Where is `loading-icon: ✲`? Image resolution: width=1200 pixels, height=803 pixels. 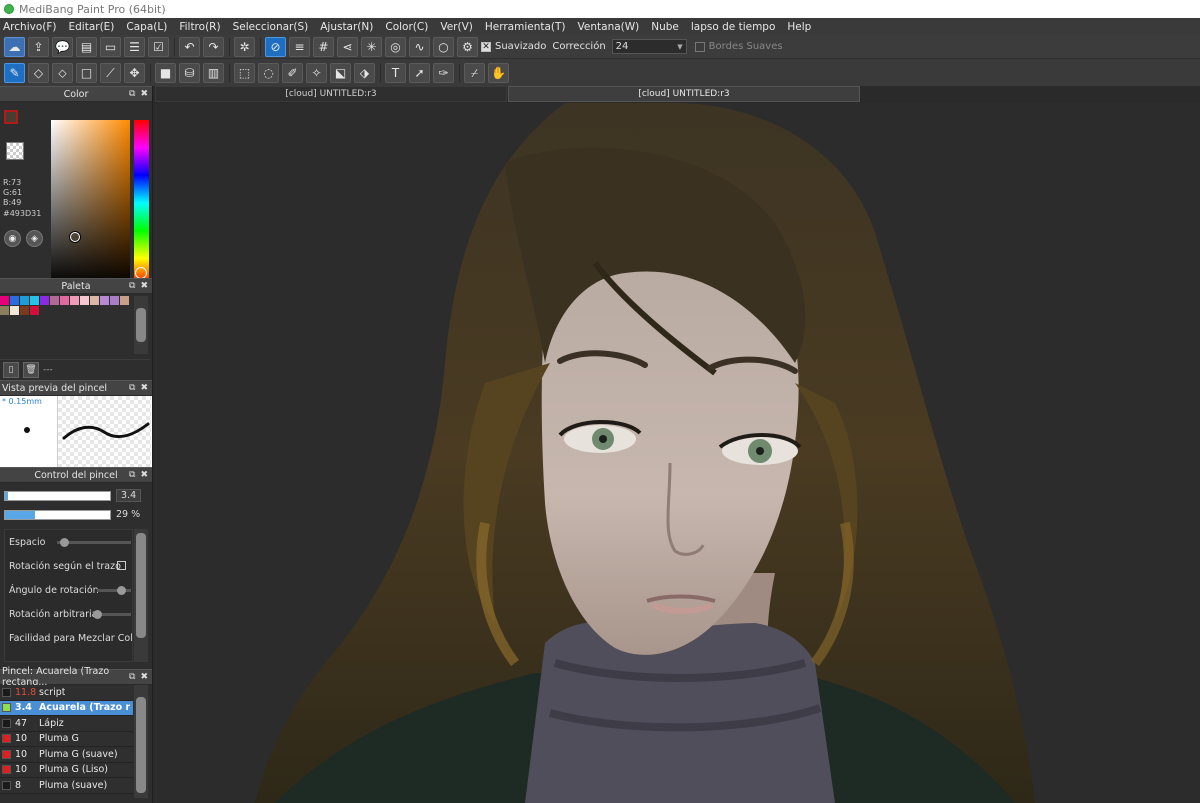
loading-icon: ✲ is located at coordinates (244, 46).